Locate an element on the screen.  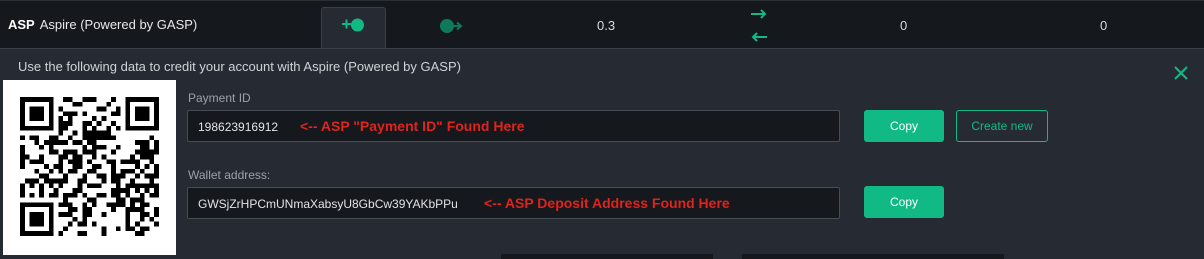
withdraw-arrow-icon is located at coordinates (451, 25).